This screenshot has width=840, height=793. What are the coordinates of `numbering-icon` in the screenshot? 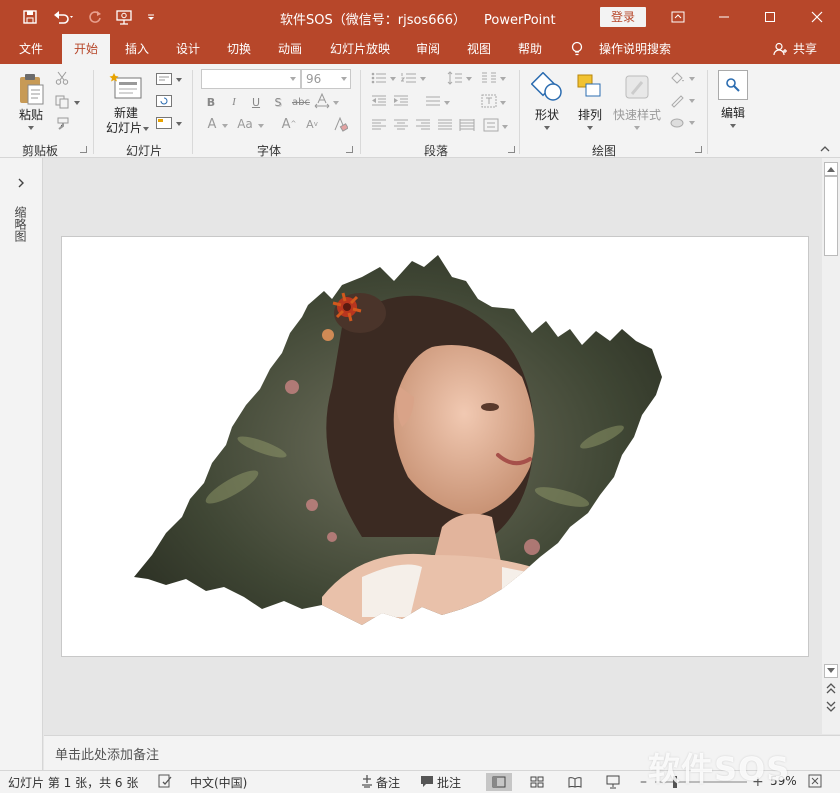 It's located at (409, 78).